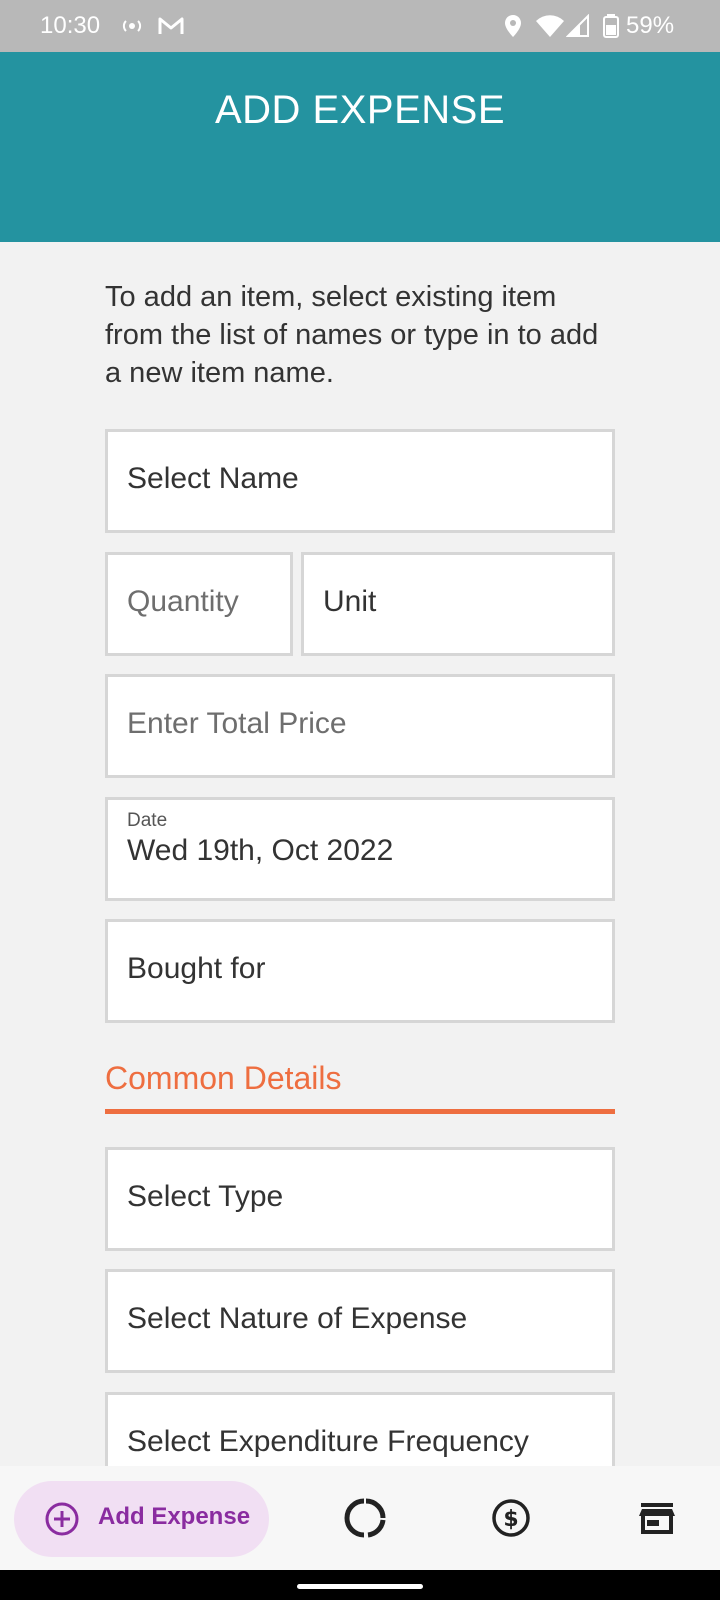 Image resolution: width=720 pixels, height=1600 pixels. I want to click on date-field: Date Wed 19th, Oct 2022, so click(360, 849).